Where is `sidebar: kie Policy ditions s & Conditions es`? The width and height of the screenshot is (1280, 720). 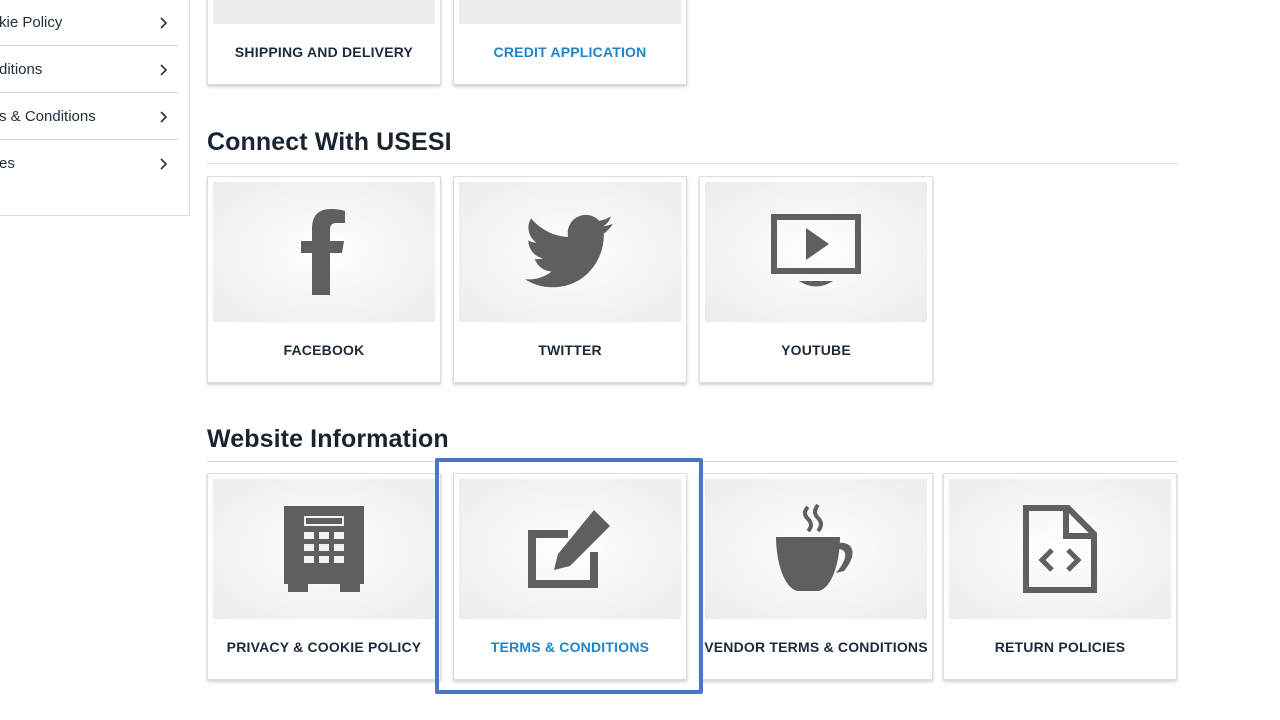
sidebar: kie Policy ditions s & Conditions es is located at coordinates (95, 108).